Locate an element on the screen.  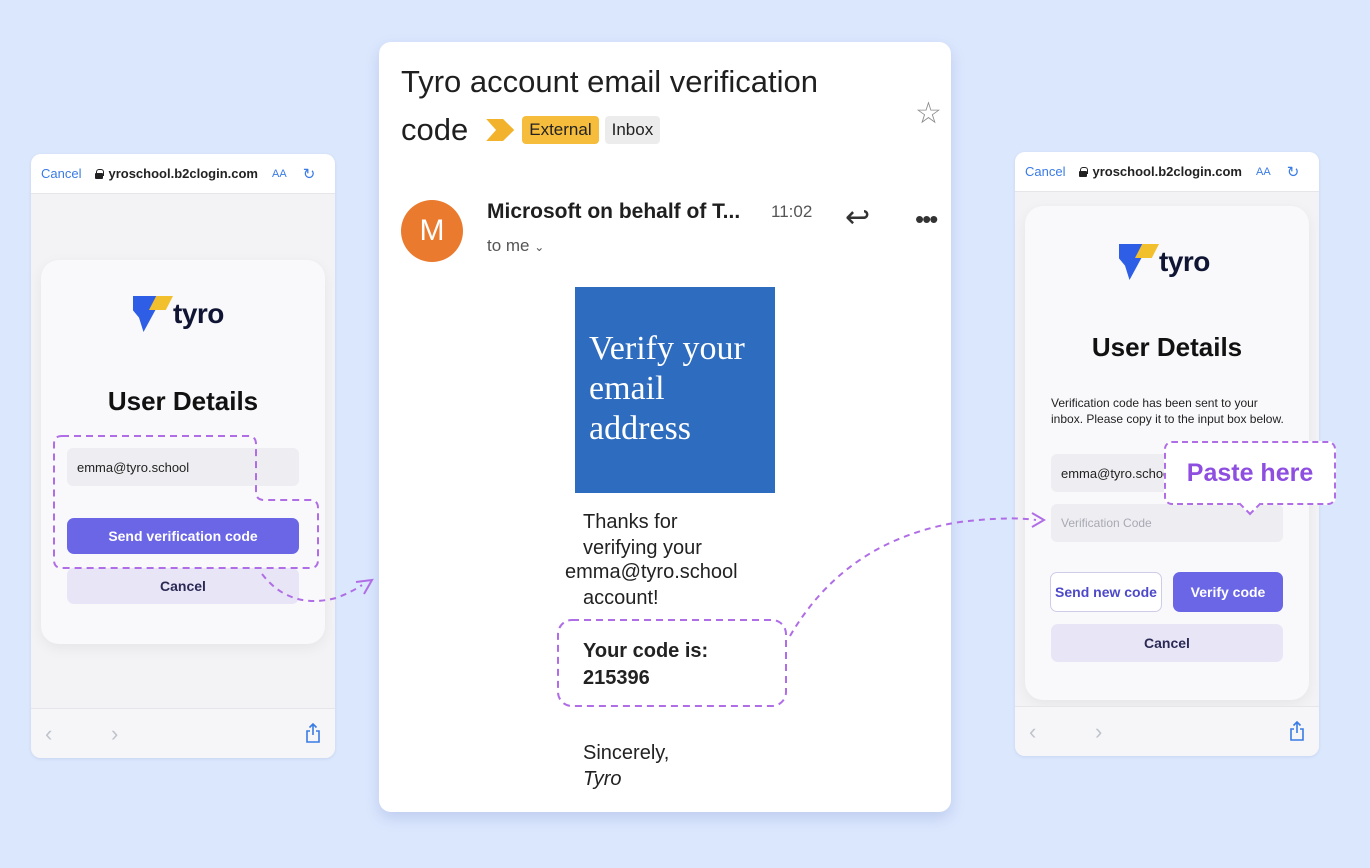
verification-code-block: Your code is: 215396 is located at coordinates (645, 665).